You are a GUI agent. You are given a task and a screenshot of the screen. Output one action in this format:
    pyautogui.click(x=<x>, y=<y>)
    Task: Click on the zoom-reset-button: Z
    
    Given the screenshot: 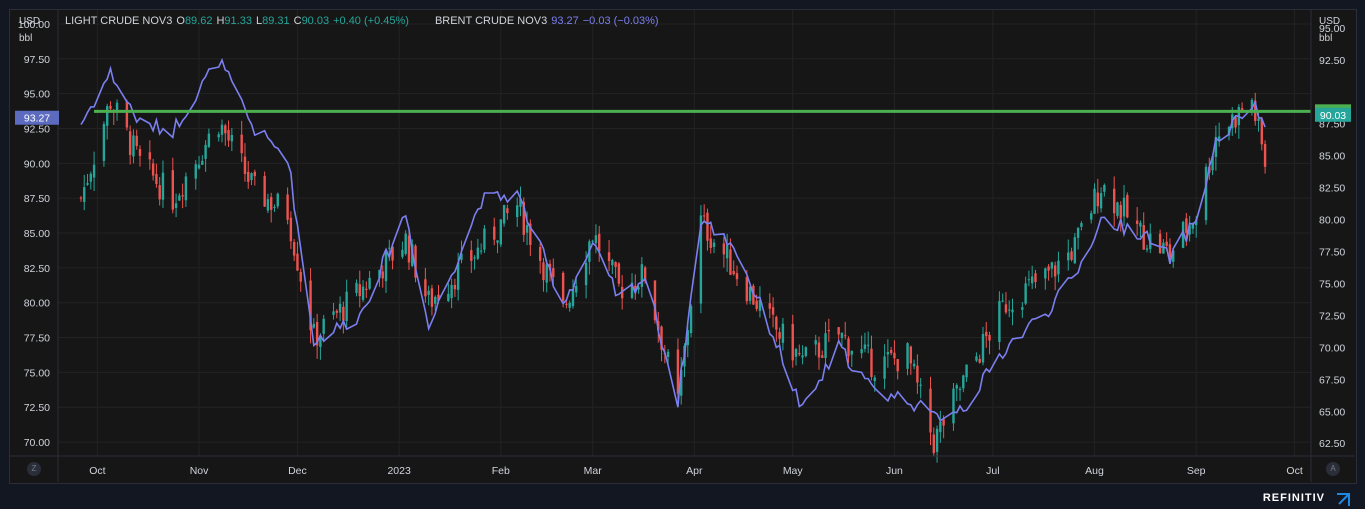 What is the action you would take?
    pyautogui.click(x=34, y=469)
    